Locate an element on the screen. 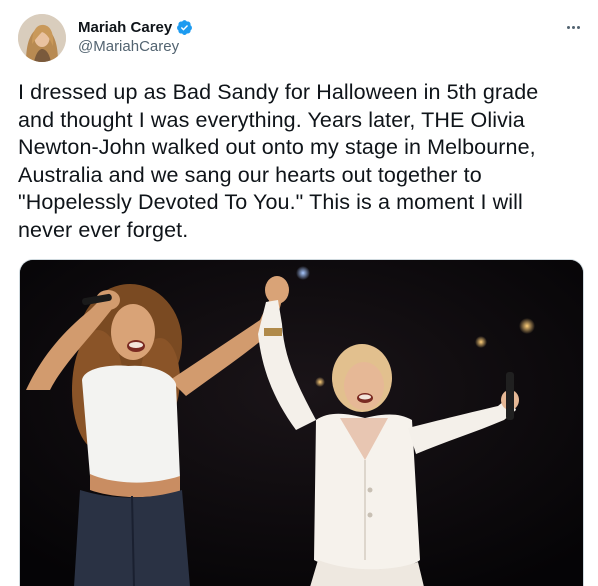 This screenshot has width=598, height=586. more-options-icon is located at coordinates (573, 27).